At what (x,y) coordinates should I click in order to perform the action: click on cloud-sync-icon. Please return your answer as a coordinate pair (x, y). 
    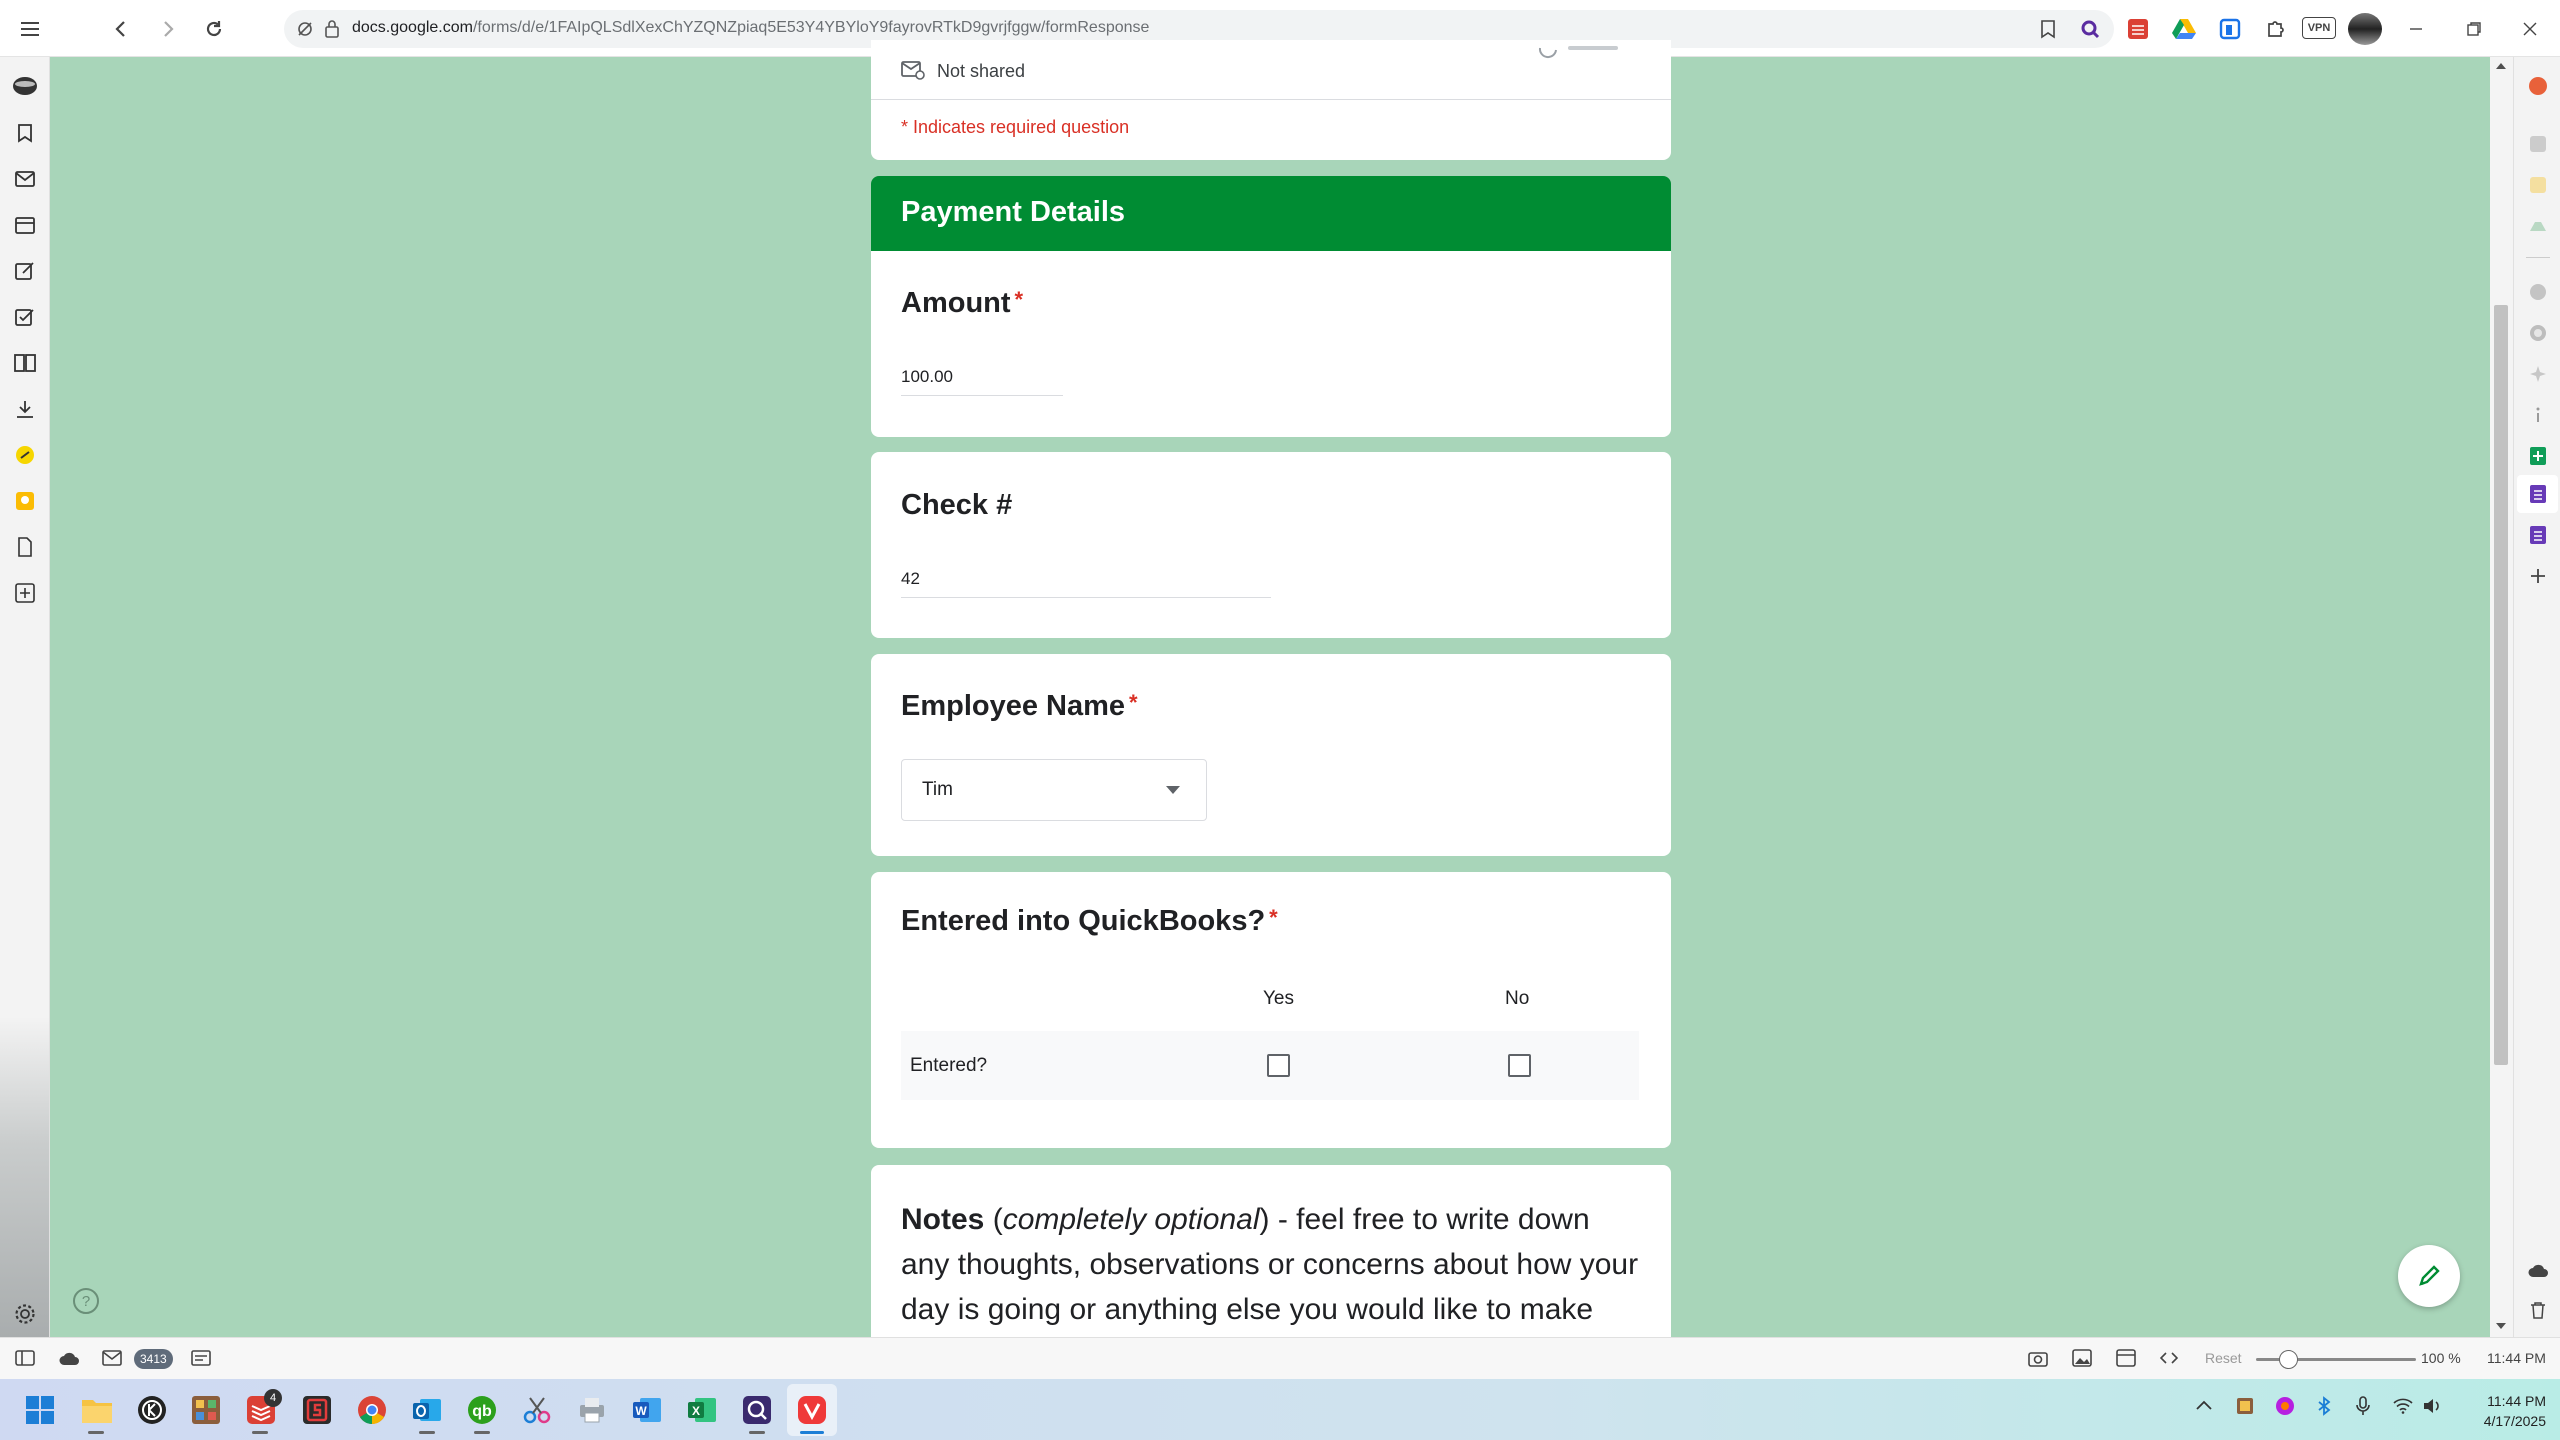
    Looking at the image, I should click on (2538, 1270).